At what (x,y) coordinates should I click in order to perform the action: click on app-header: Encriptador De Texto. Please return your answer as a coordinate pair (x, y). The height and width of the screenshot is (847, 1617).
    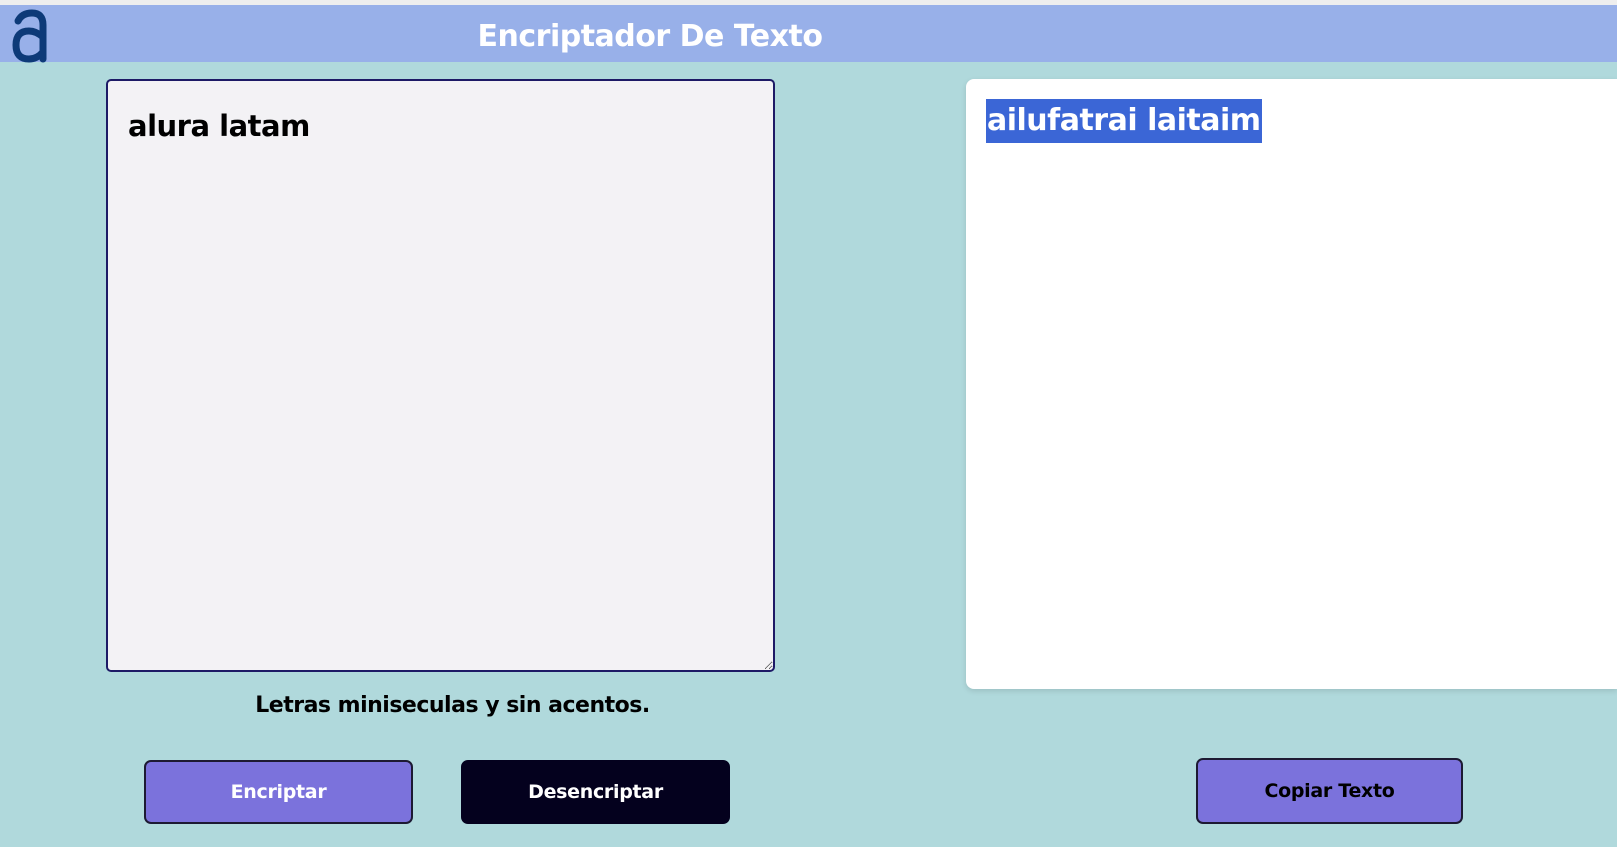
    Looking at the image, I should click on (808, 34).